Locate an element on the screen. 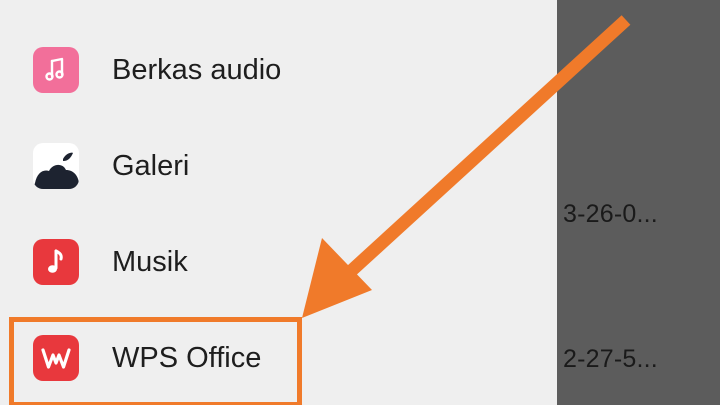 This screenshot has height=405, width=720. wps-office-icon is located at coordinates (56, 358).